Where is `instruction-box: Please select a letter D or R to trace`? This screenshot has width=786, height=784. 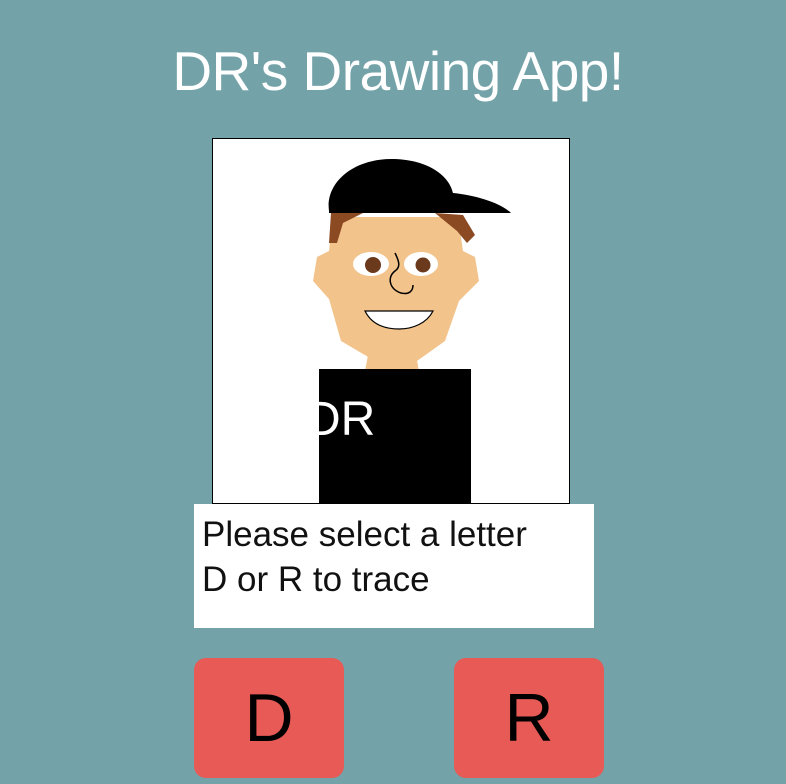 instruction-box: Please select a letter D or R to trace is located at coordinates (394, 566).